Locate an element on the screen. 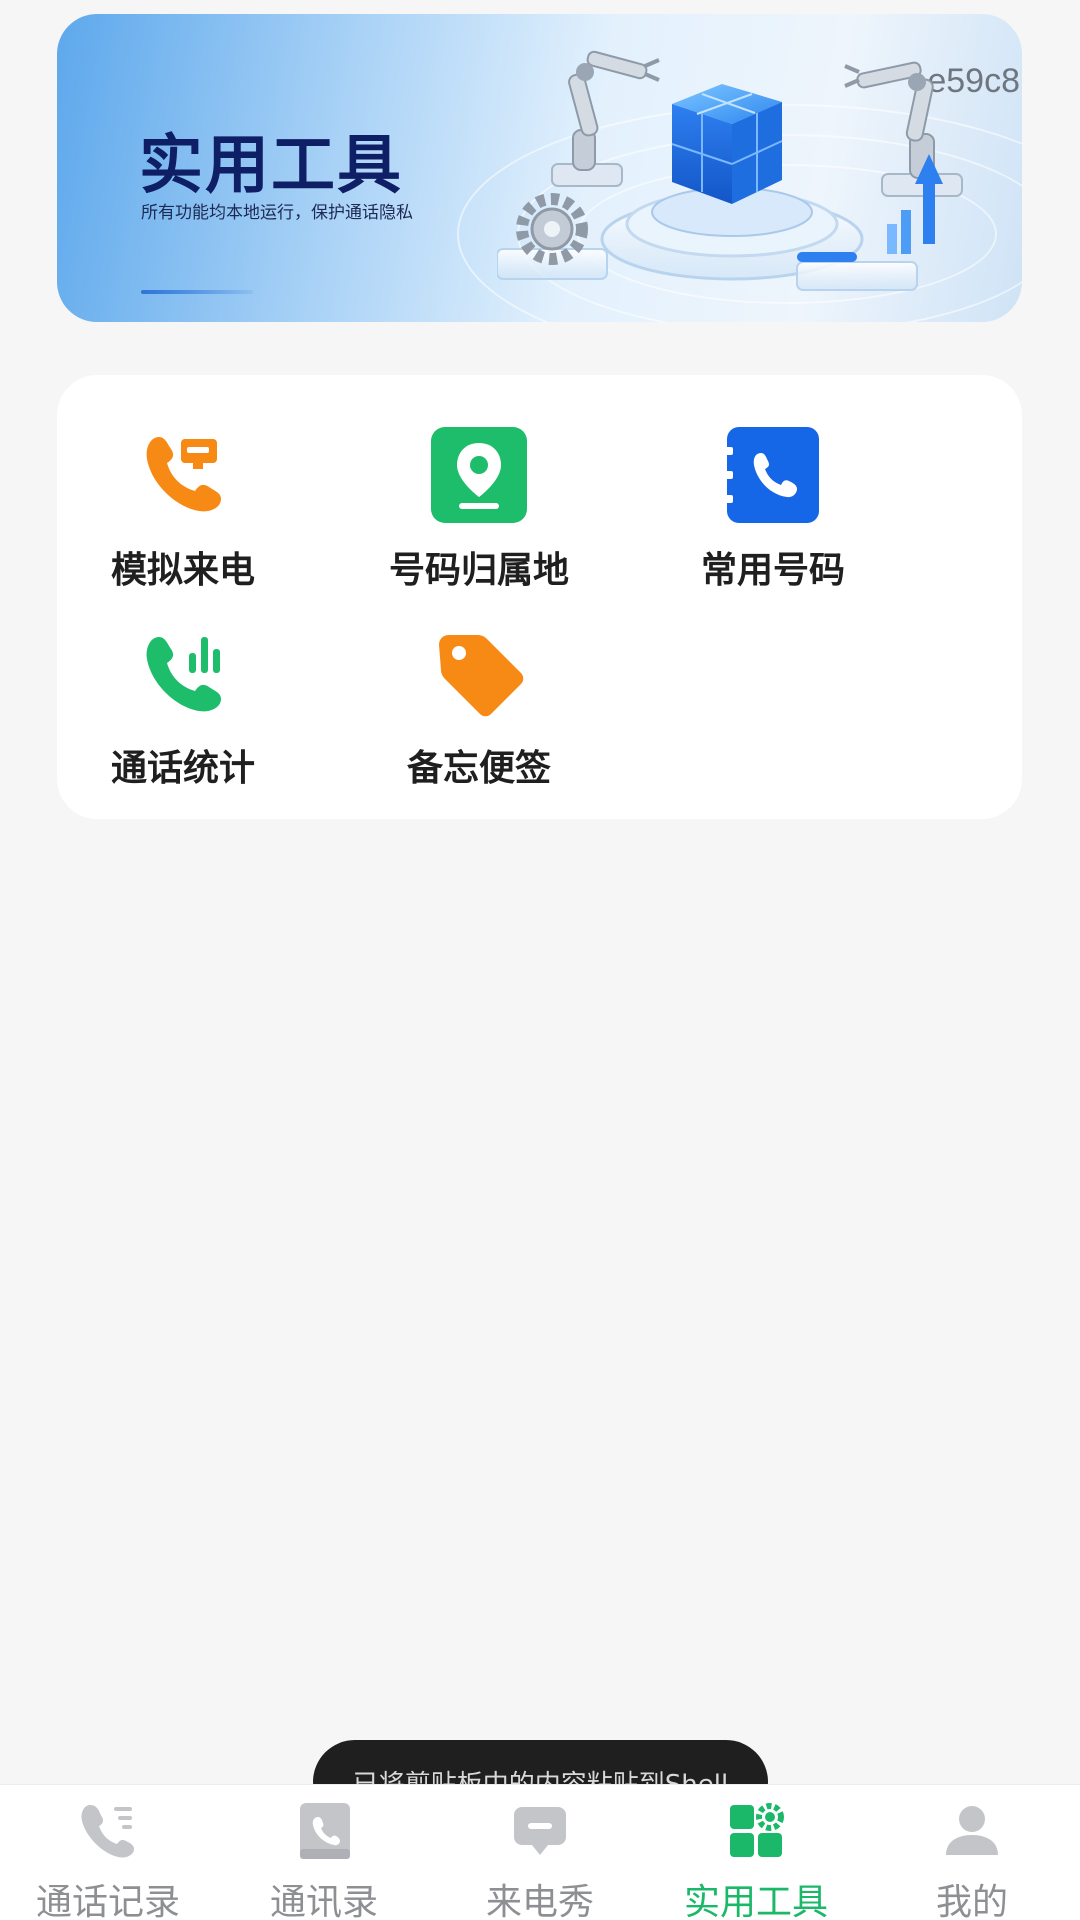 The image size is (1080, 1920). banner-title: 实用工具 is located at coordinates (271, 166).